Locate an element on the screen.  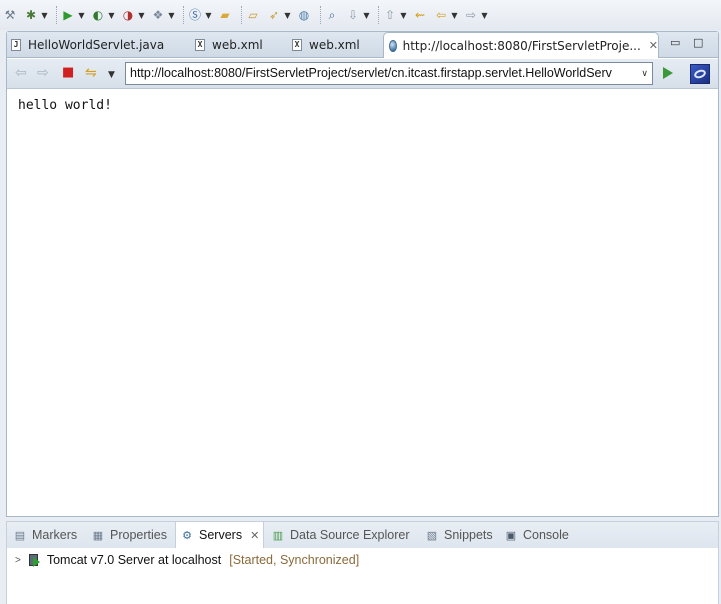
open-project-button: ▱ is located at coordinates (253, 15).